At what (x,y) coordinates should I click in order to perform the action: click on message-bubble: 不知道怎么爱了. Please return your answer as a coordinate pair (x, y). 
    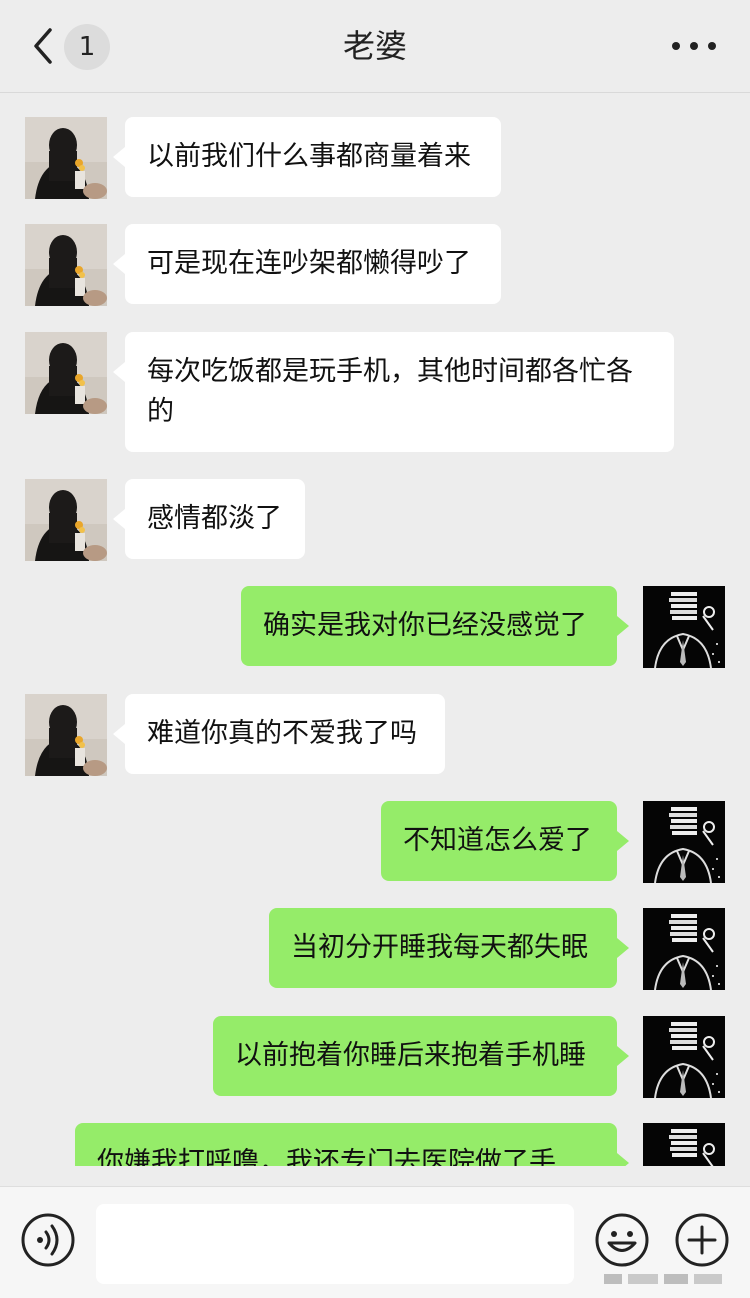
    Looking at the image, I should click on (505, 841).